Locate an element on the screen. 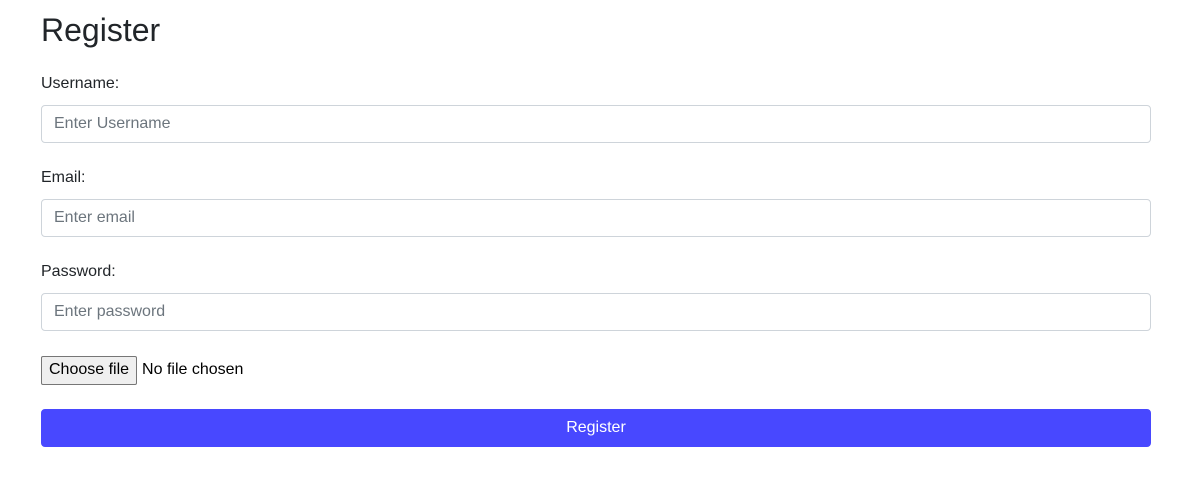 The image size is (1183, 485). file-status: No file chosen is located at coordinates (193, 369).